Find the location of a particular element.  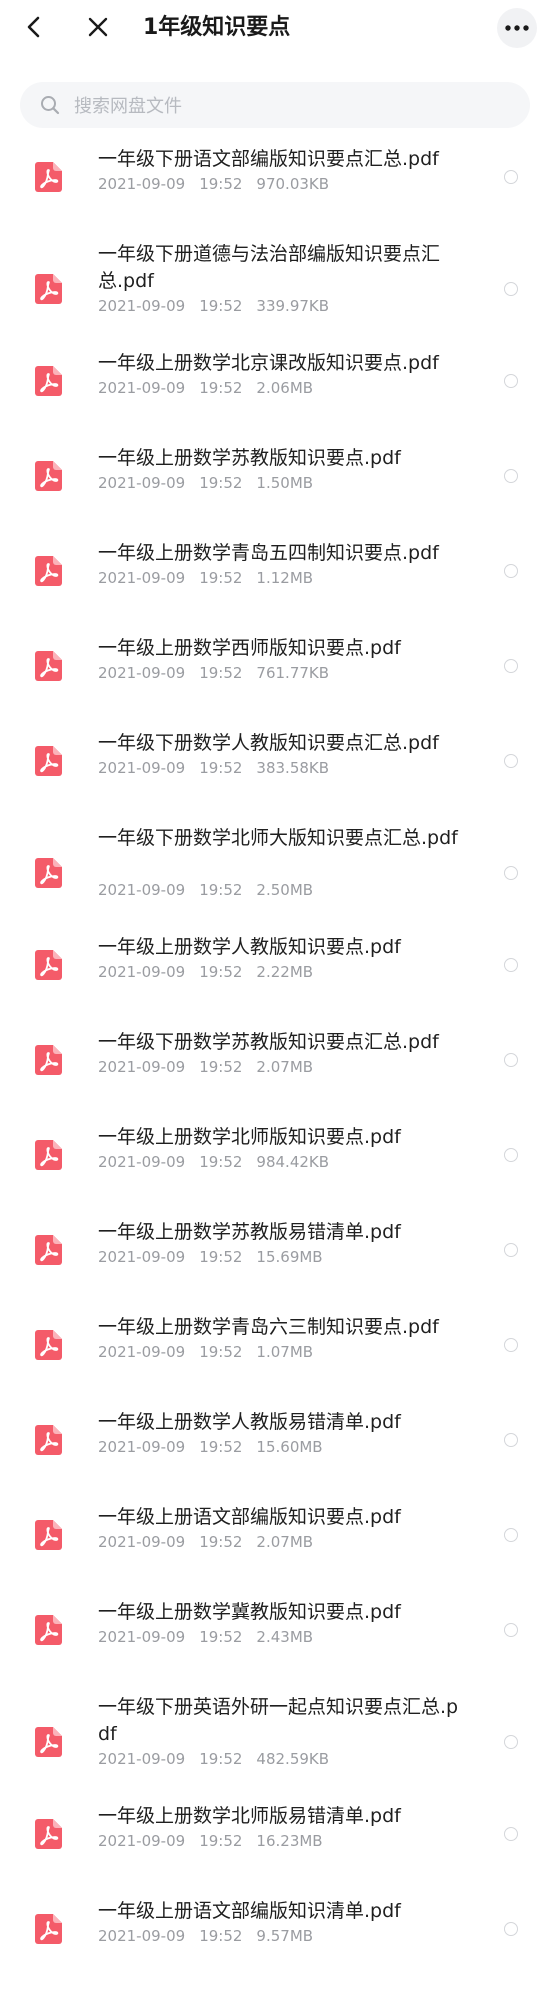

file-list-item: 一年级上册数学北师版易错清单.pdf 2021-09-09 19:52 16.23MB is located at coordinates (275, 1844).